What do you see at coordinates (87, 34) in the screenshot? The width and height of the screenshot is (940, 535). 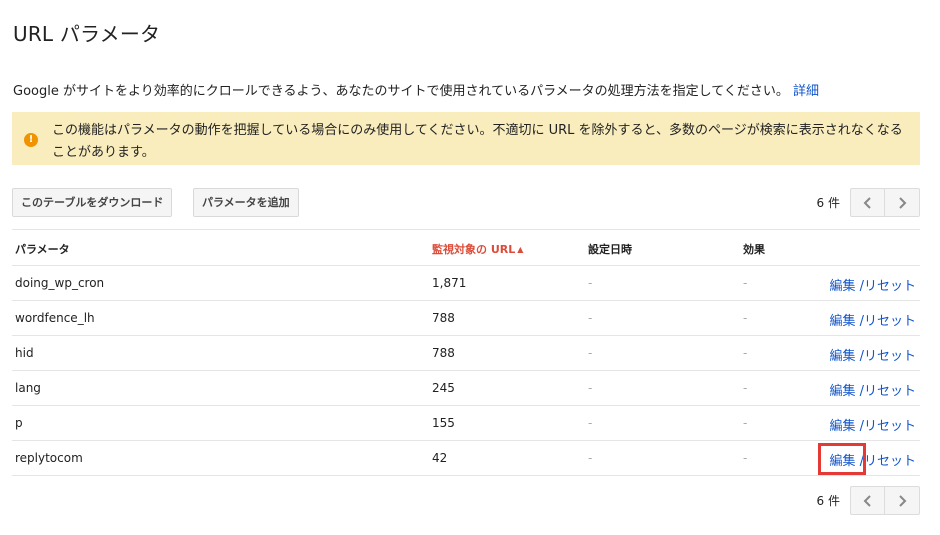 I see `page-title: URL パラメータ` at bounding box center [87, 34].